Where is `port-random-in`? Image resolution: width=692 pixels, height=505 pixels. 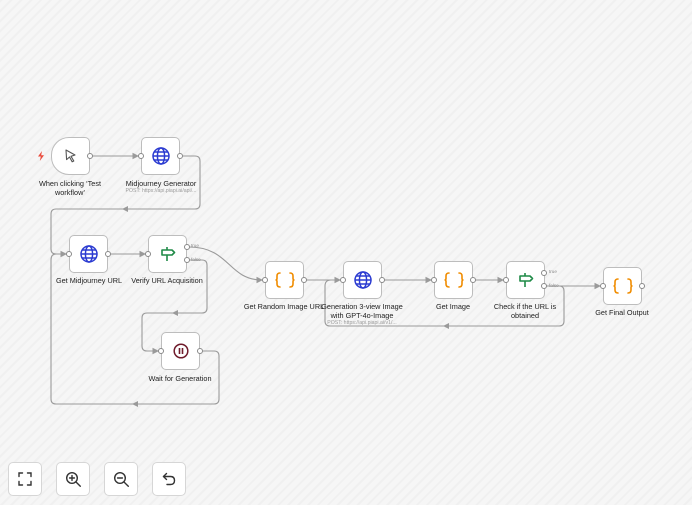
port-random-in is located at coordinates (265, 280).